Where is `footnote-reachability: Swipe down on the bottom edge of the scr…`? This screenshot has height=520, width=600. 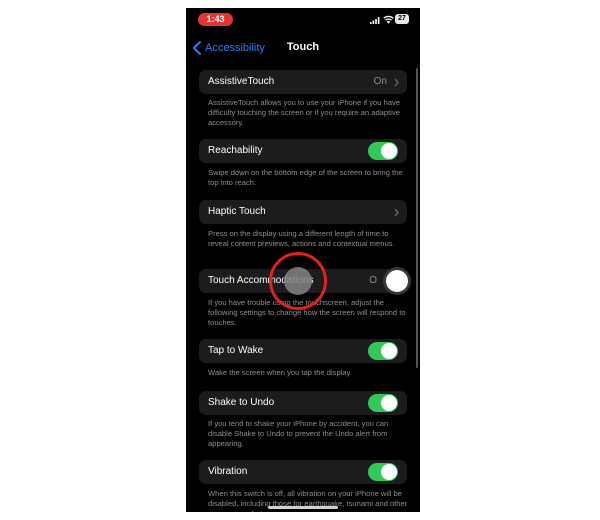 footnote-reachability: Swipe down on the bottom edge of the scr… is located at coordinates (305, 177).